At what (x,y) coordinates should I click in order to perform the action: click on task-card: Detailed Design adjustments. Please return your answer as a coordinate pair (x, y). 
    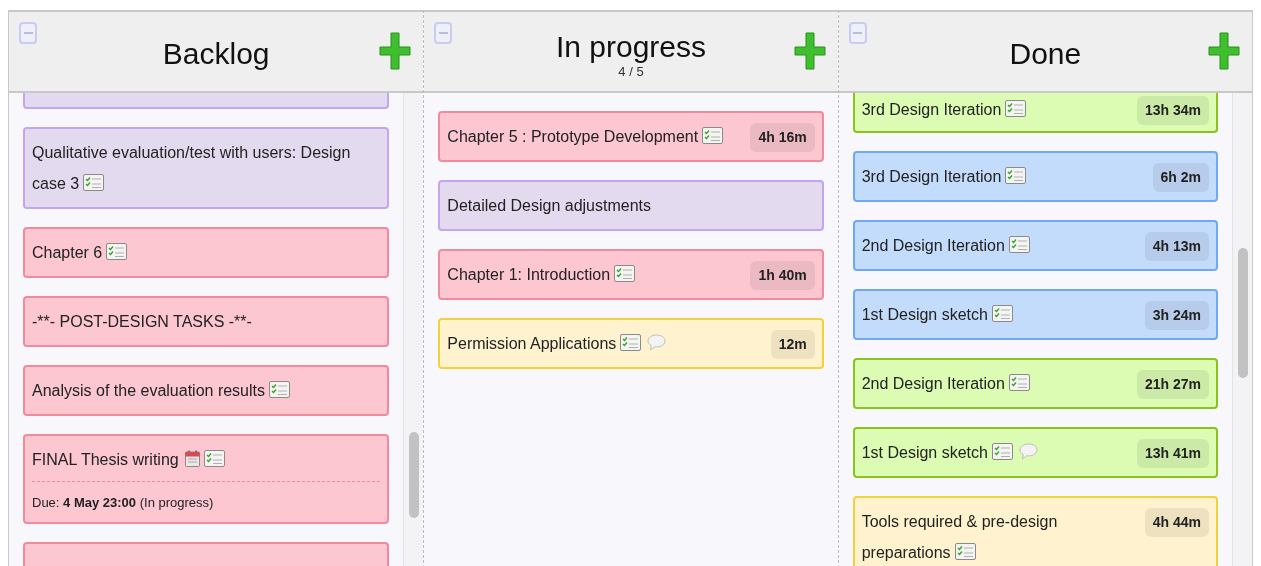
    Looking at the image, I should click on (631, 205).